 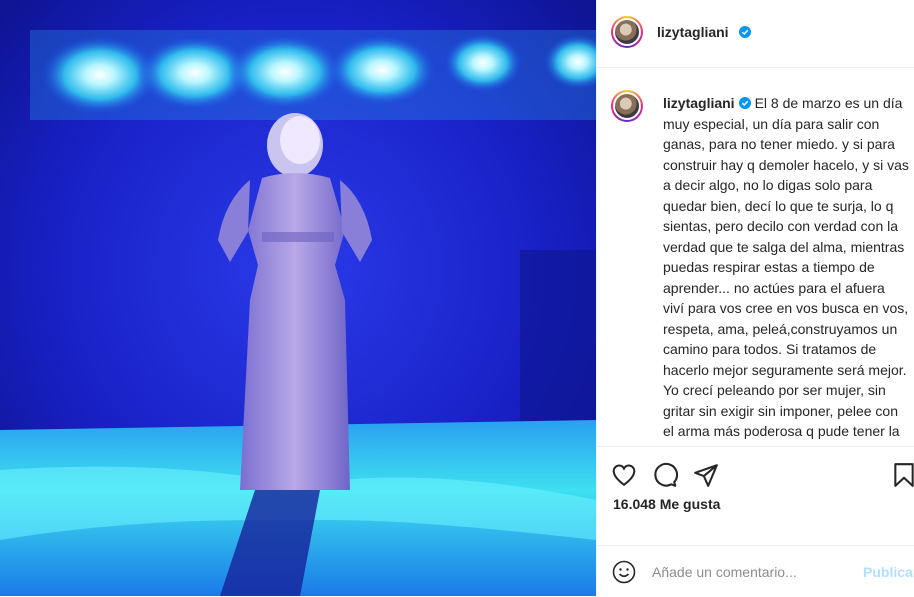 I want to click on comment-box: Añade un comentario... Publicar, so click(x=755, y=571).